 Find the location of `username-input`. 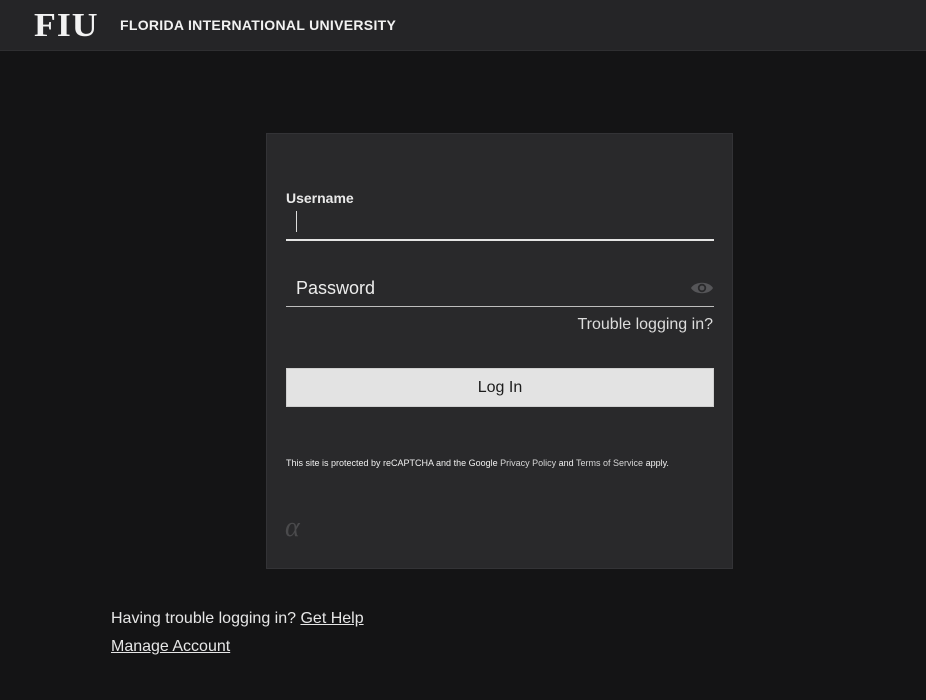

username-input is located at coordinates (500, 224).